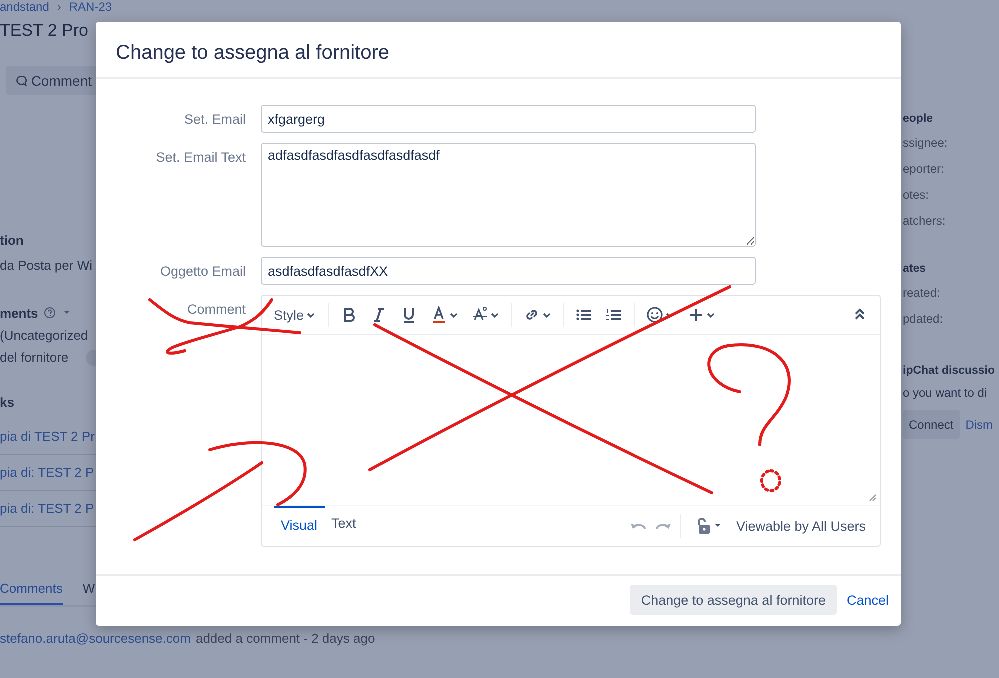 The height and width of the screenshot is (678, 999). Describe the element at coordinates (89, 592) in the screenshot. I see `activity-tab: W` at that location.